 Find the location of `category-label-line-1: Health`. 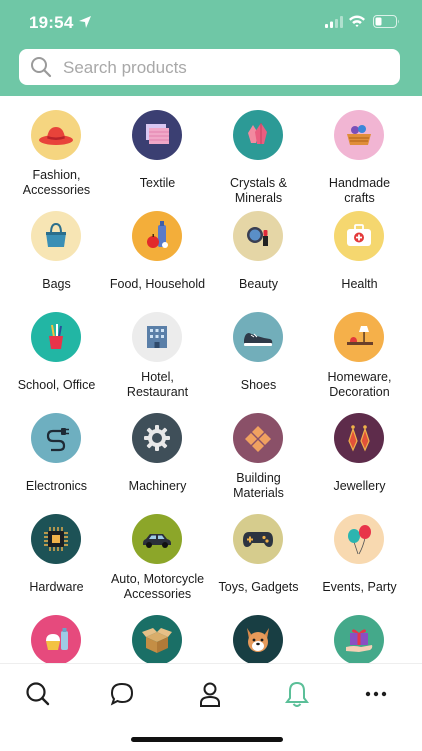

category-label-line-1: Health is located at coordinates (359, 284).